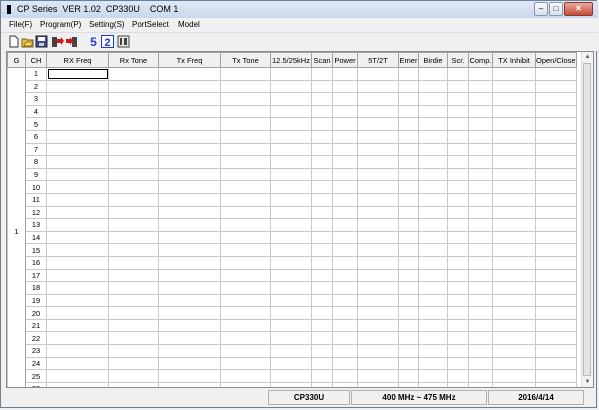 The height and width of the screenshot is (410, 599). Describe the element at coordinates (16, 60) in the screenshot. I see `col-header-g: G` at that location.